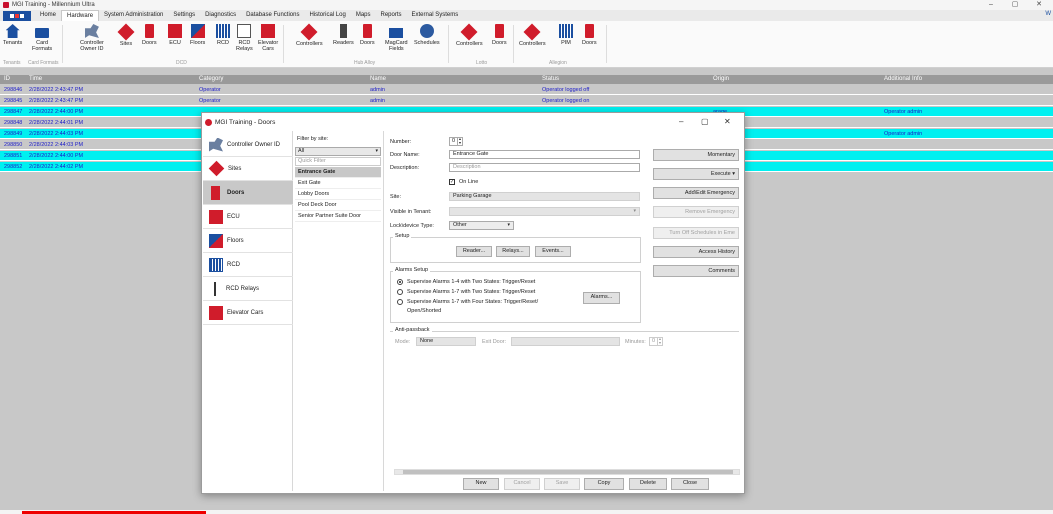  I want to click on file-menu-button, so click(17, 15).